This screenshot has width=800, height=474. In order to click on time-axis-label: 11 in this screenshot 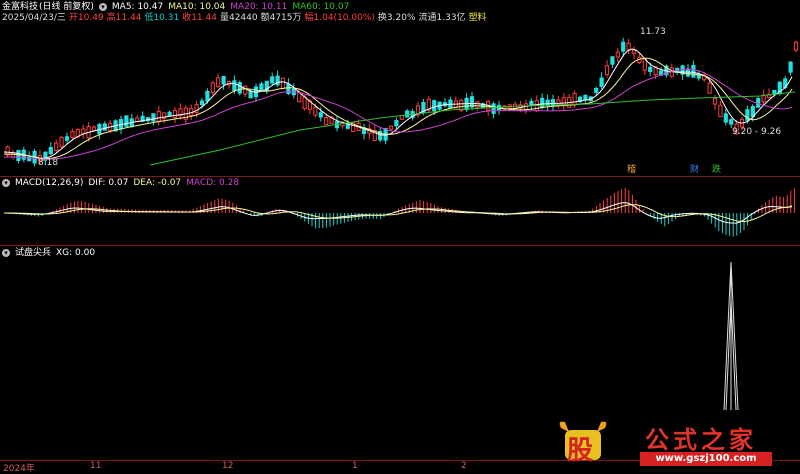, I will do `click(96, 466)`.